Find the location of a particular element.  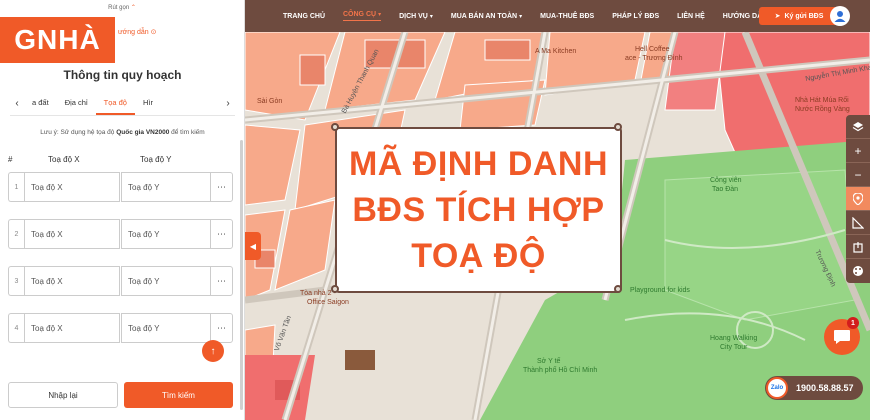

zoom-in-icon: + is located at coordinates (858, 151).